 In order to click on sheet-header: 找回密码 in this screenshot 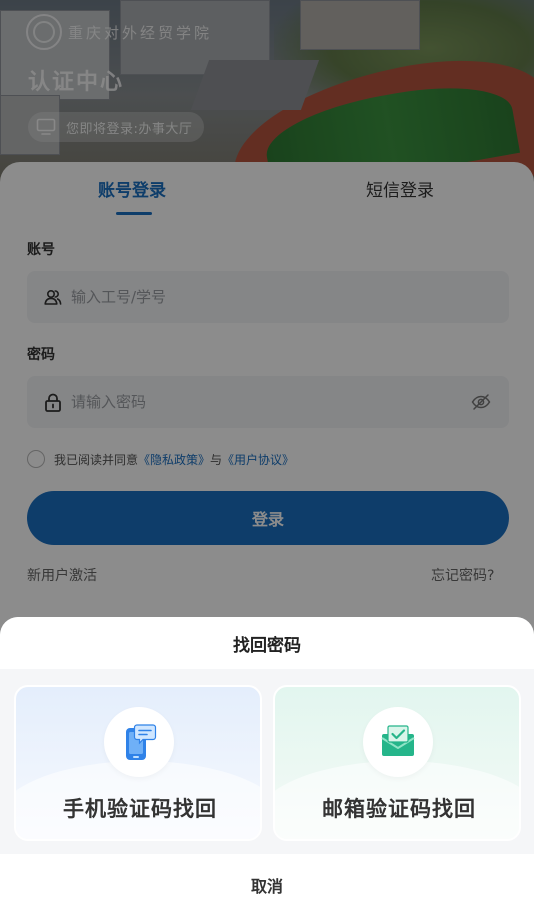, I will do `click(267, 643)`.